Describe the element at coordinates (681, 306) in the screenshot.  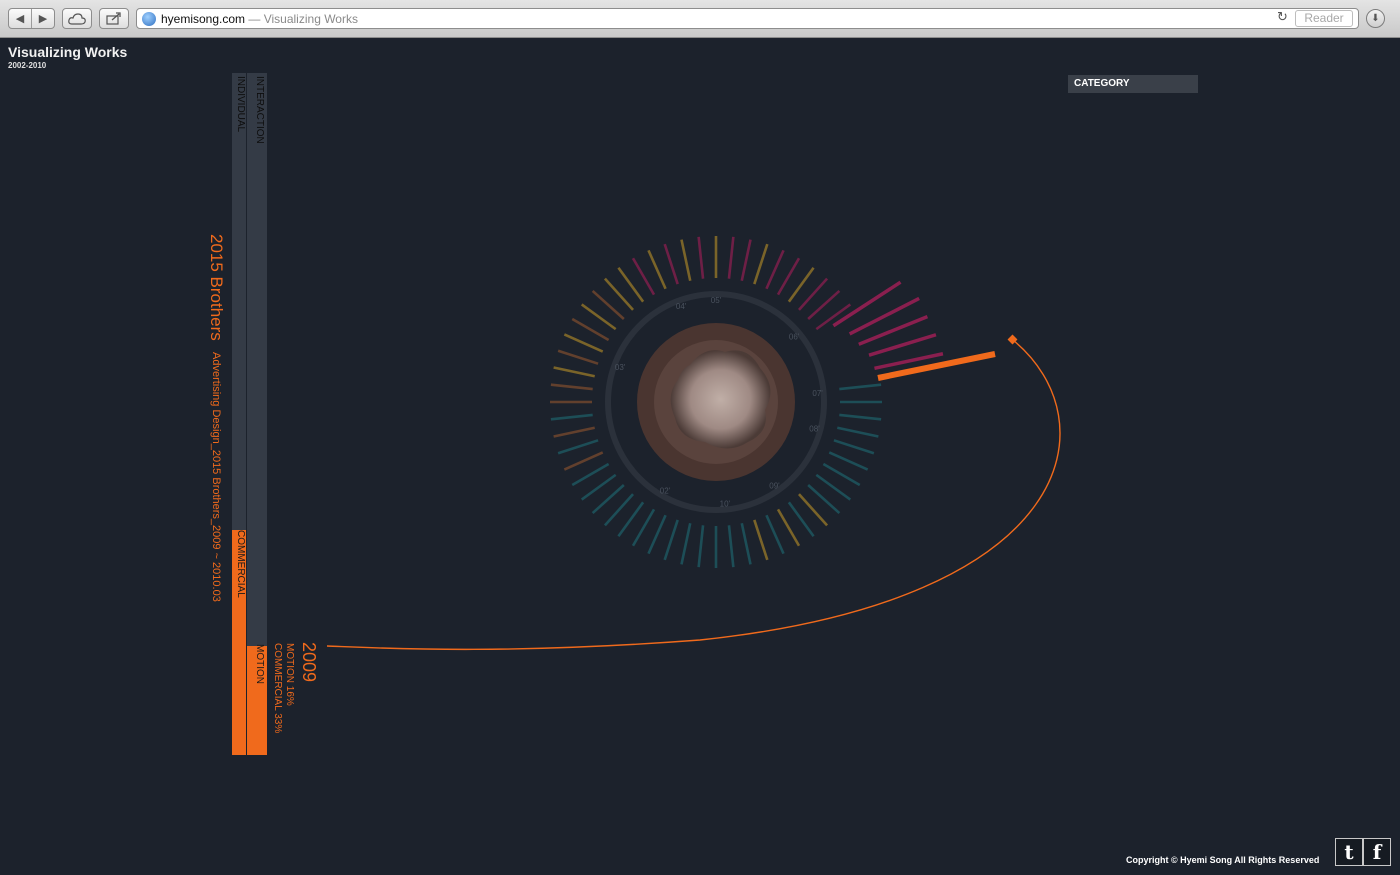
I see `dial-year-label: 04'` at that location.